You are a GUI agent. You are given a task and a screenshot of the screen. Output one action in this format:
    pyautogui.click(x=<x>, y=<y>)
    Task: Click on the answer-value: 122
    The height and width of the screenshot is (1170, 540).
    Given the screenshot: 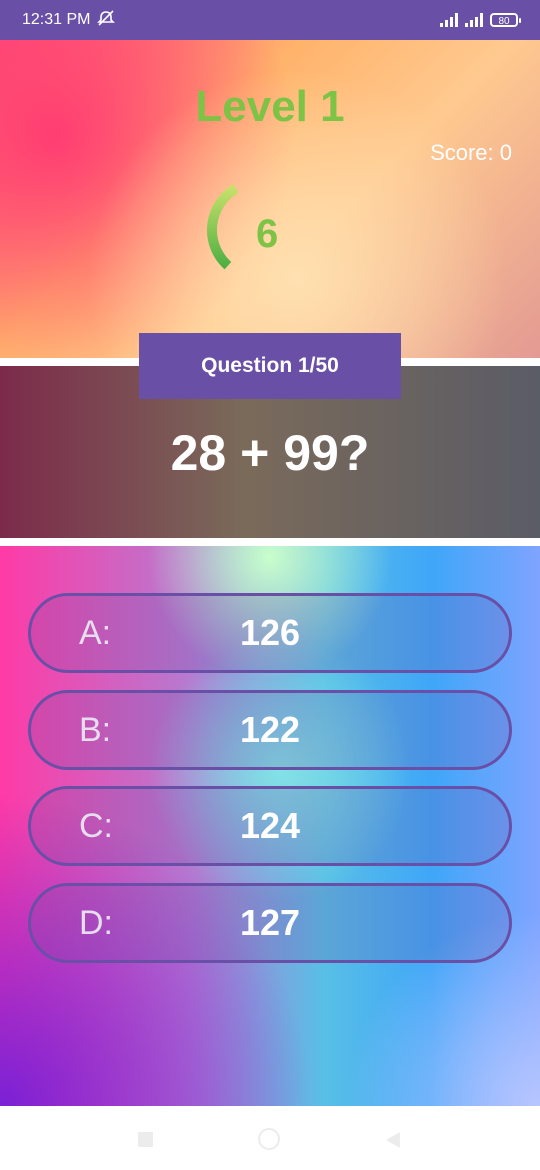 What is the action you would take?
    pyautogui.click(x=270, y=729)
    